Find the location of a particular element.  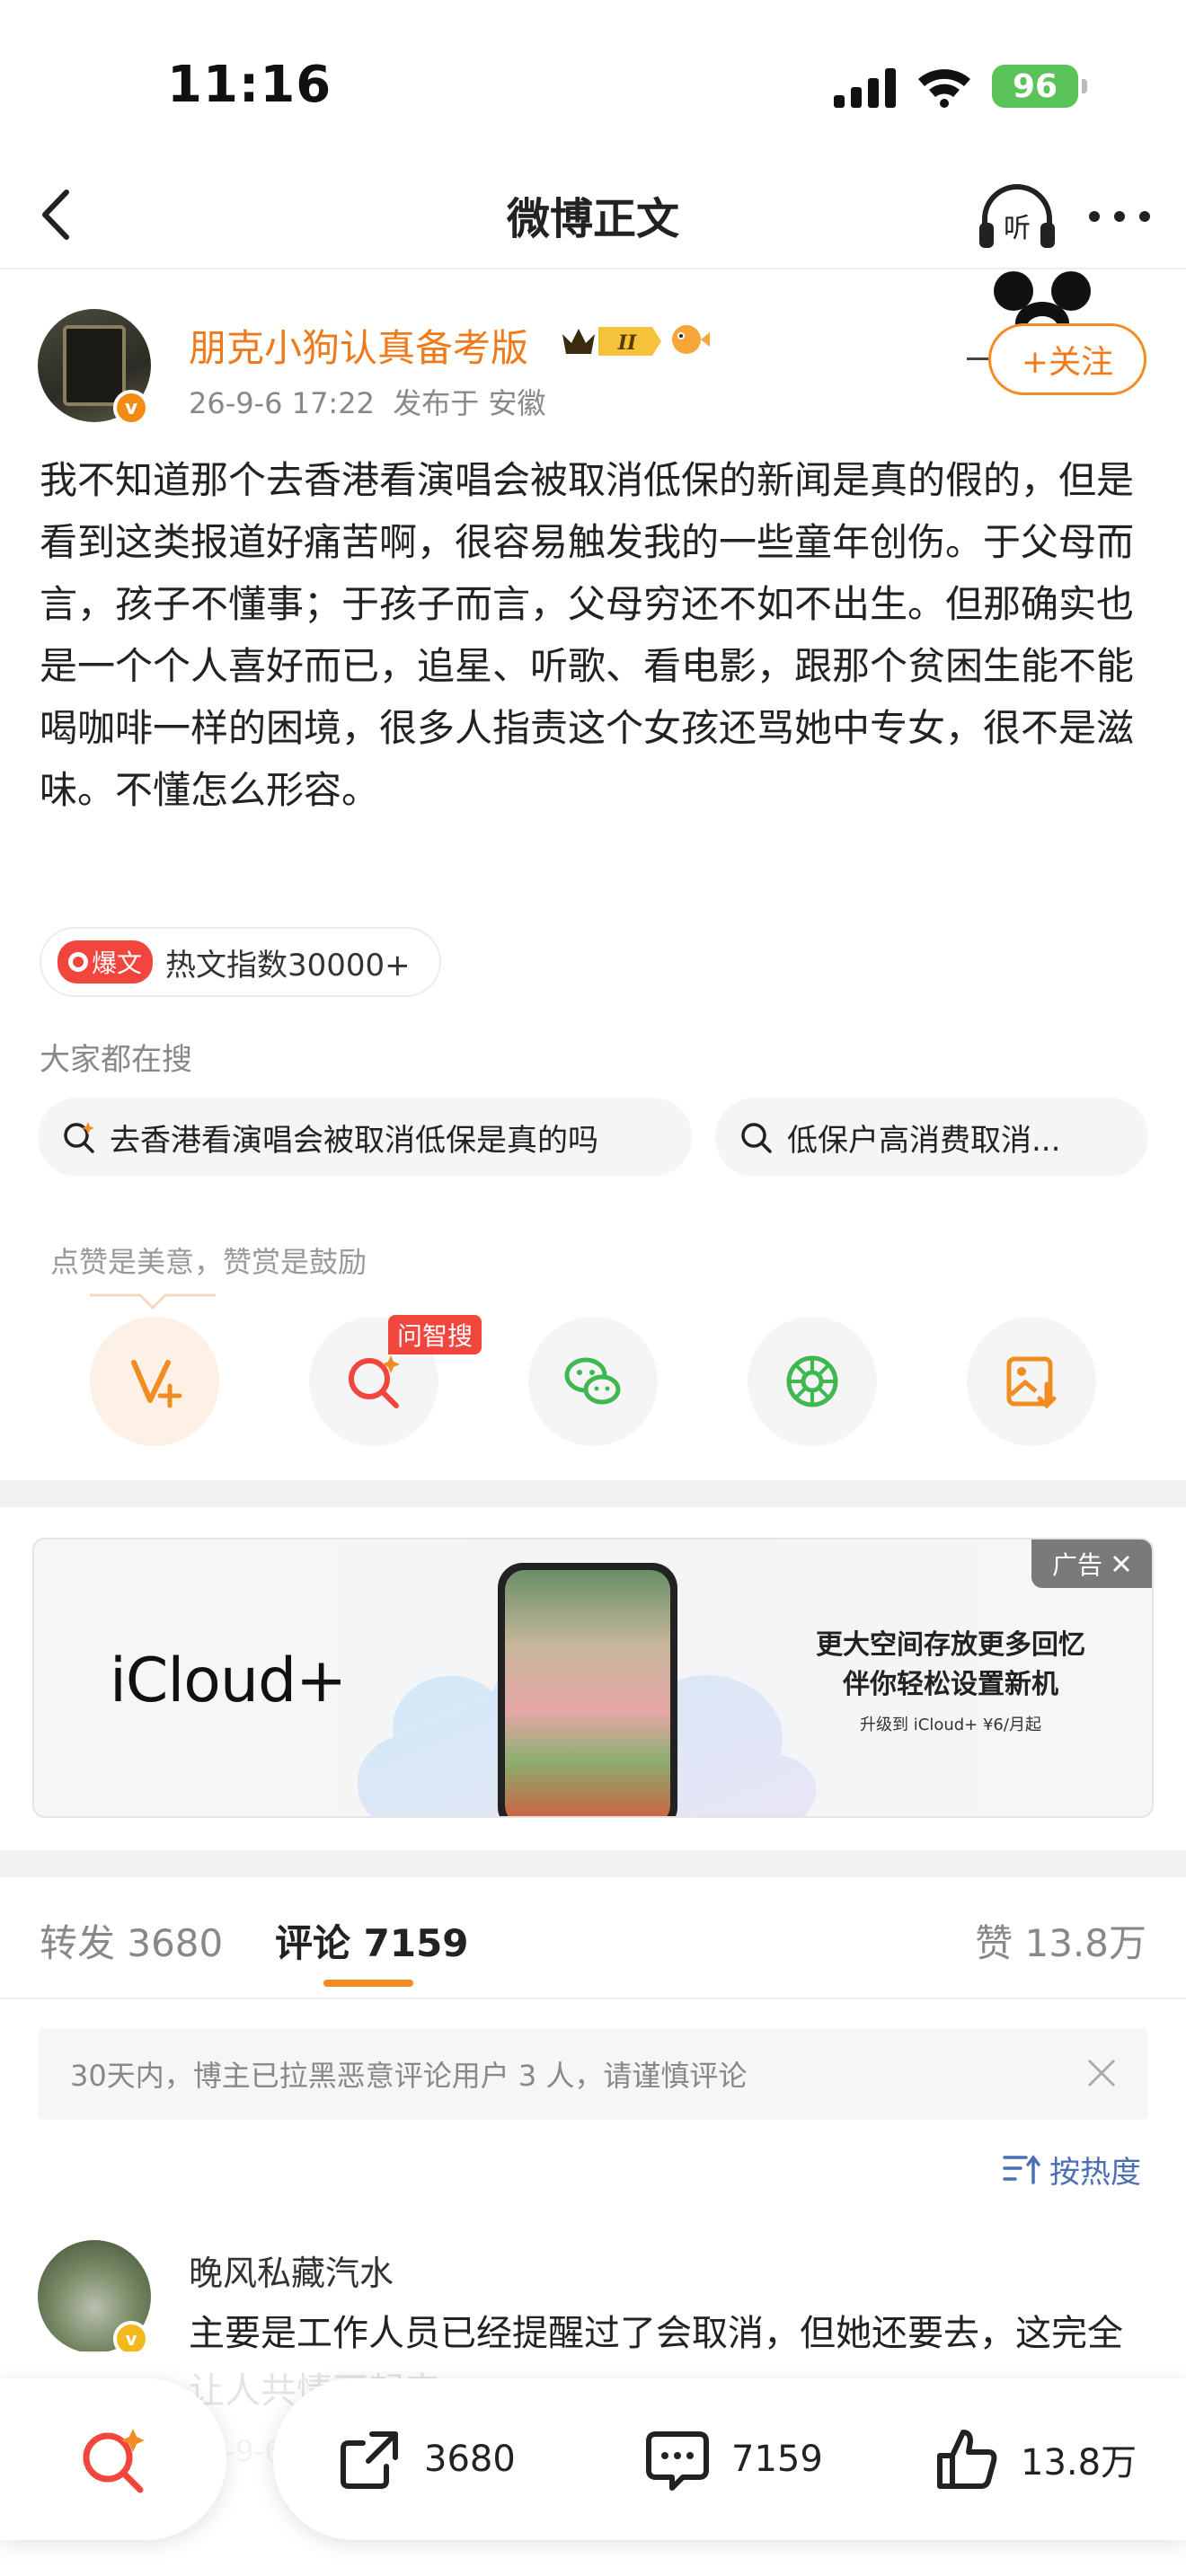

repost-button: 3680 is located at coordinates (426, 2459).